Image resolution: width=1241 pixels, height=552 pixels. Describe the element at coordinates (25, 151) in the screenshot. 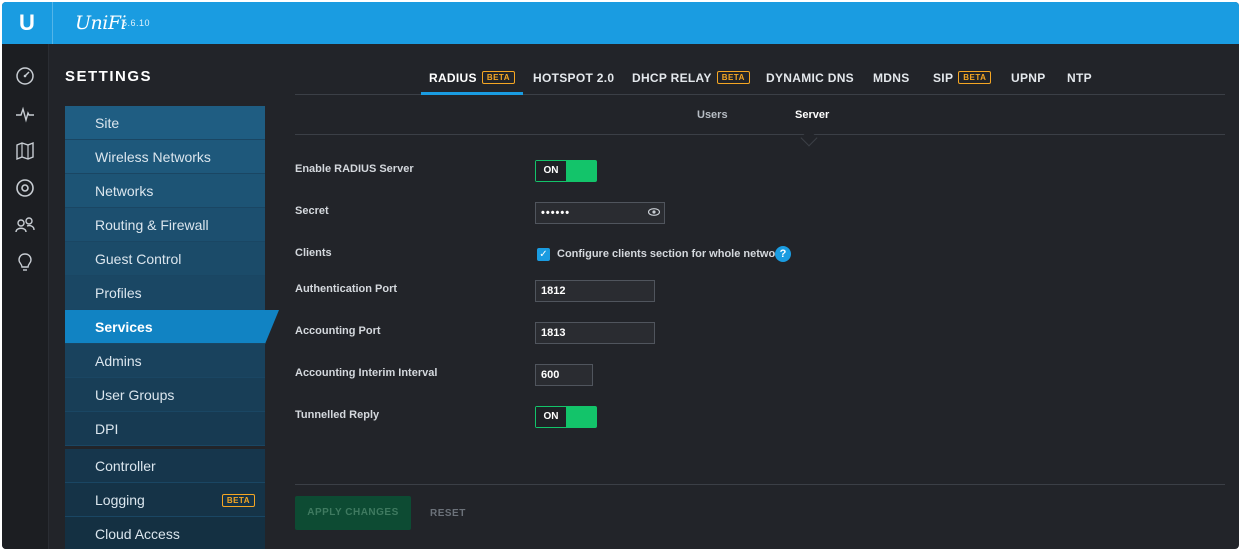

I see `map-icon` at that location.